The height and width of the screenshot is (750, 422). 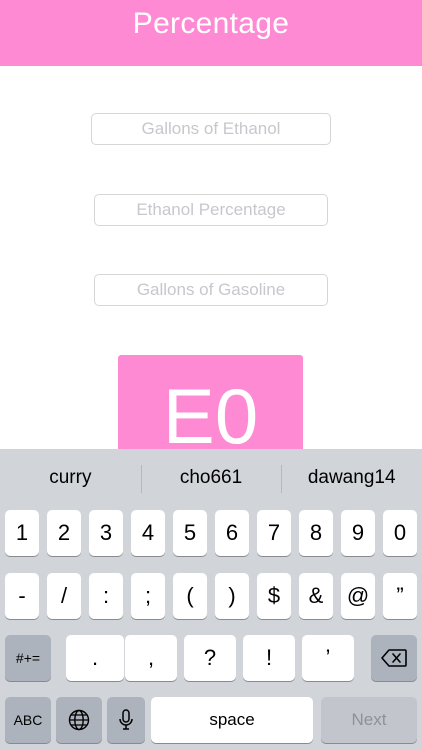 What do you see at coordinates (358, 533) in the screenshot?
I see `key-9: 9` at bounding box center [358, 533].